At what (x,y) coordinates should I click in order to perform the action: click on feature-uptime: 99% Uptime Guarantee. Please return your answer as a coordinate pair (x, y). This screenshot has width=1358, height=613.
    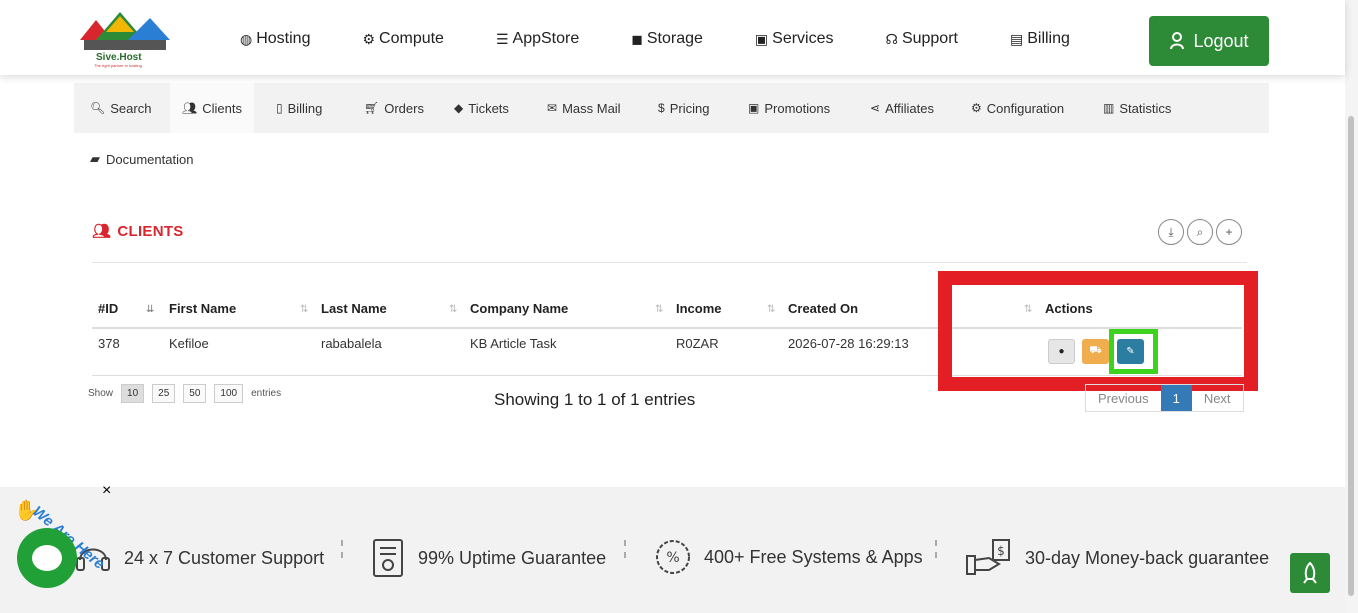
    Looking at the image, I should click on (488, 558).